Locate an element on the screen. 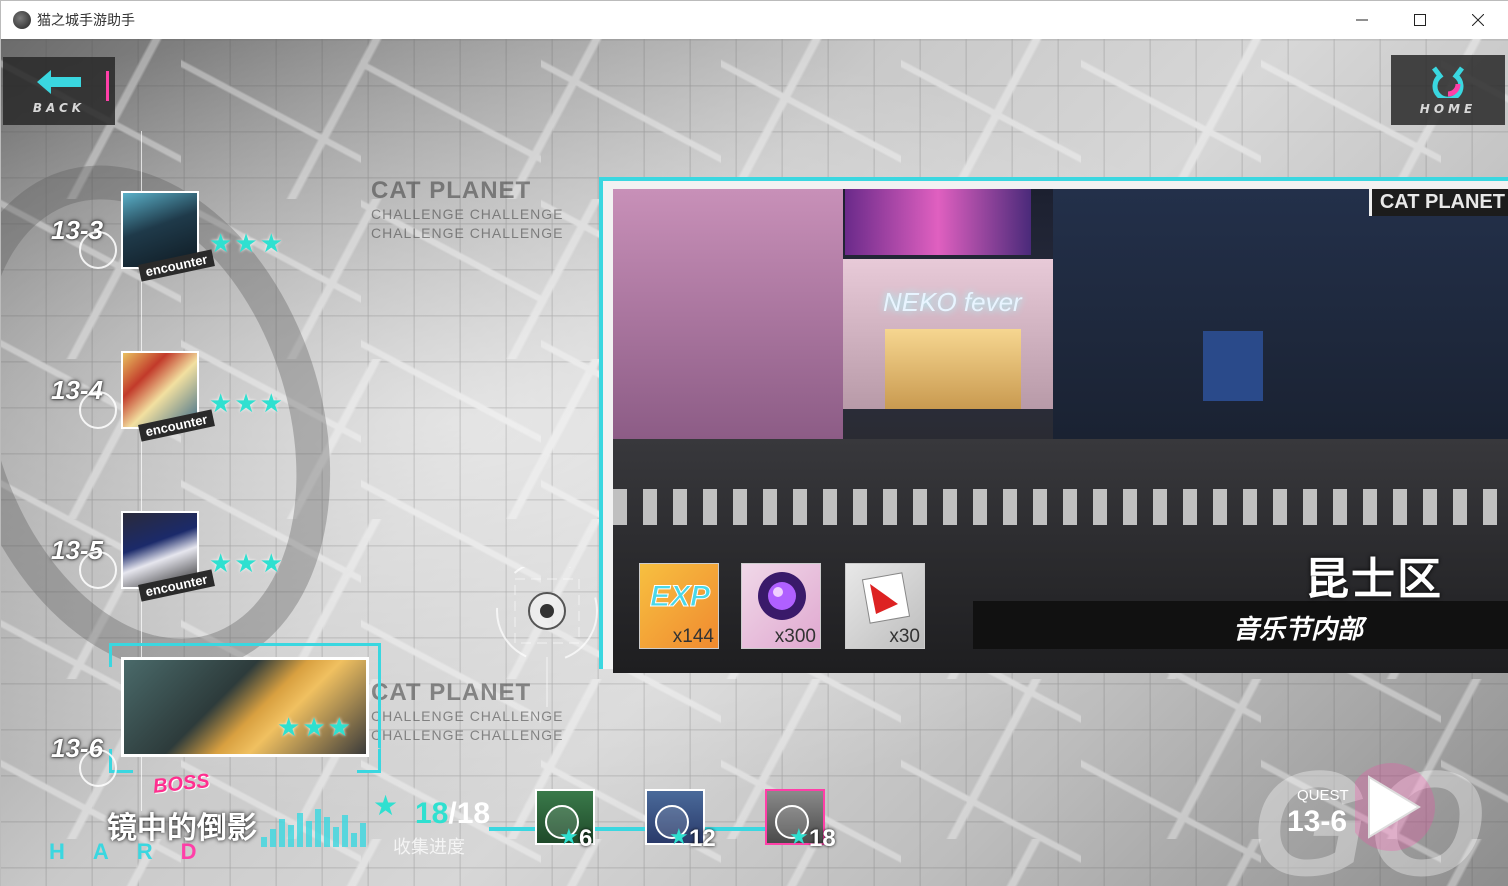  home-cat-icon is located at coordinates (1448, 82).